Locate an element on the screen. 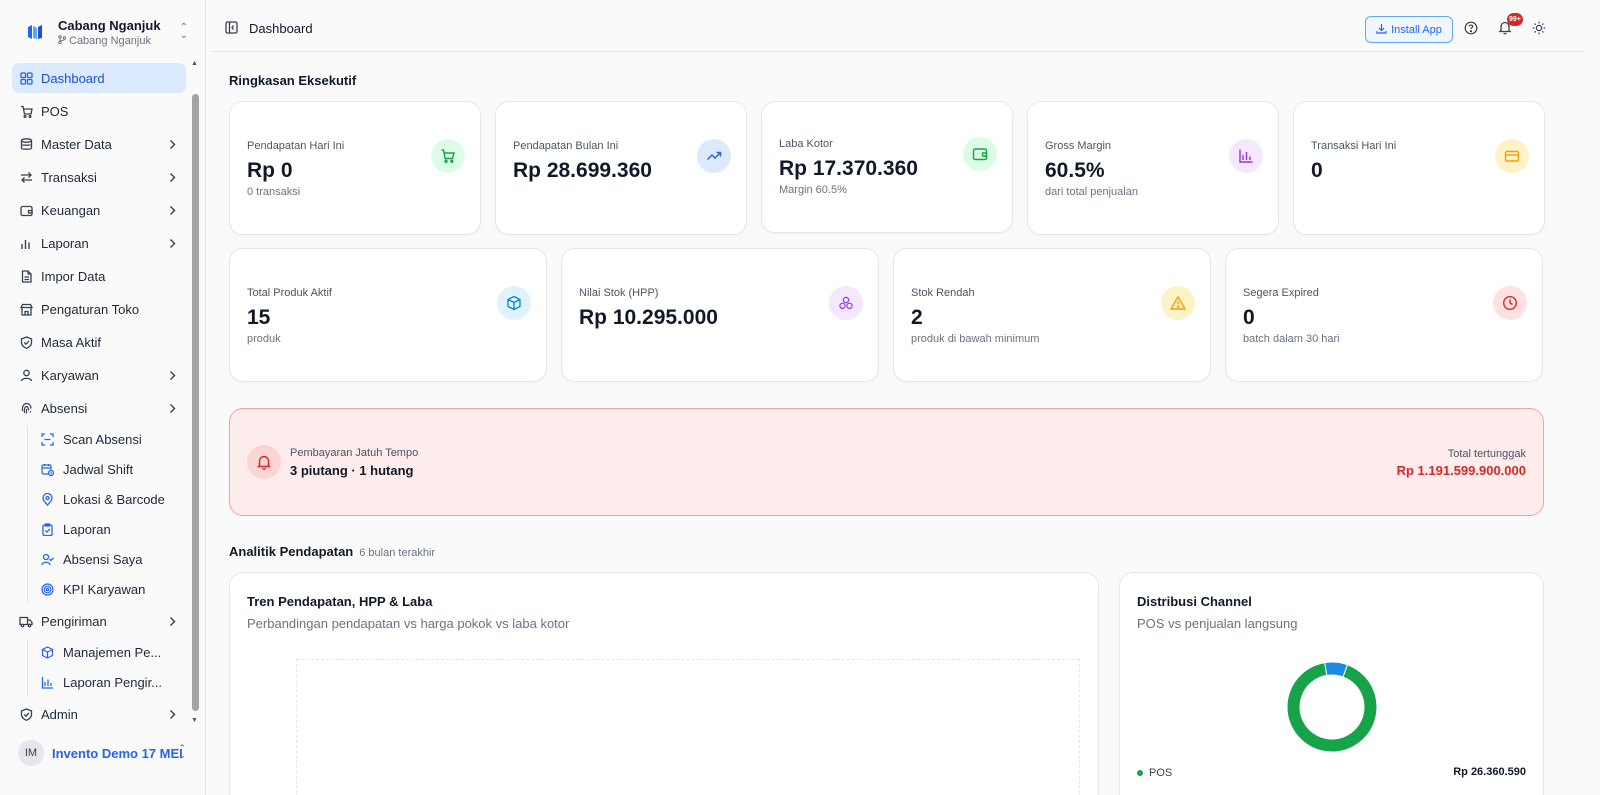 This screenshot has width=1600, height=795. kpi-value: 2 is located at coordinates (917, 317).